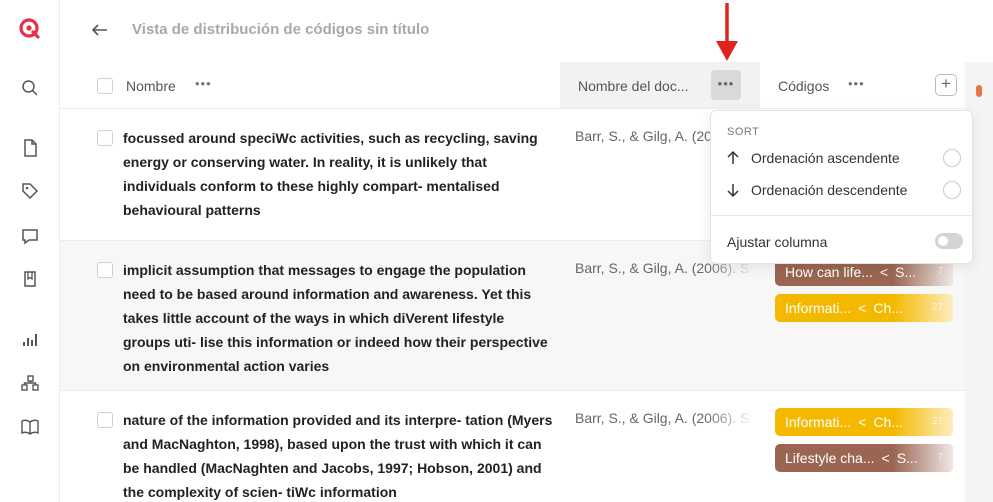 Image resolution: width=993 pixels, height=502 pixels. I want to click on column-header-document: Nombre del doc... •••, so click(660, 85).